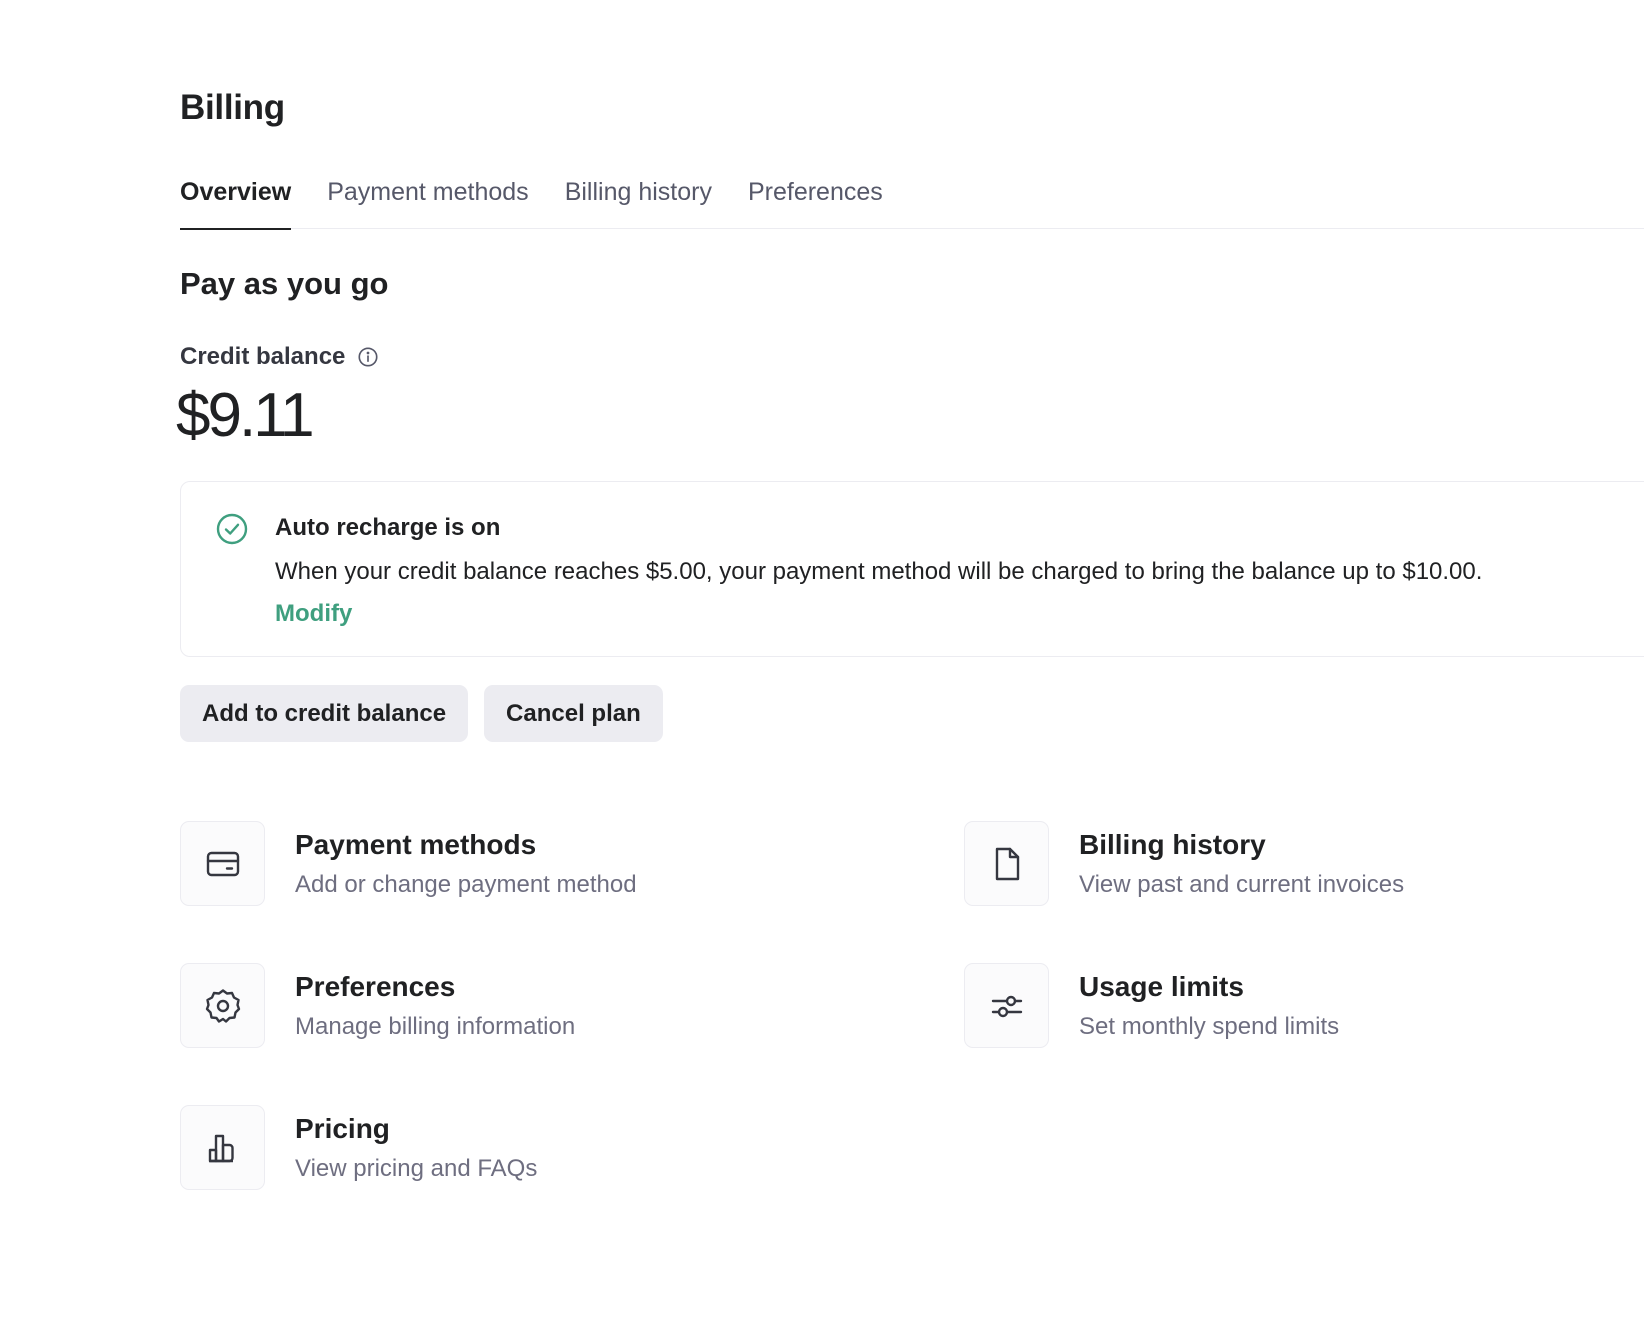  Describe the element at coordinates (222, 1147) in the screenshot. I see `bar-chart-icon` at that location.